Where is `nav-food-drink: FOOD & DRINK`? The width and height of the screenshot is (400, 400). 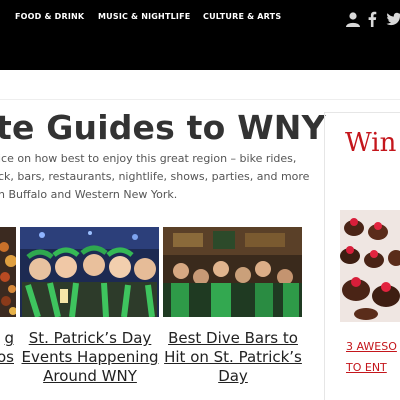 nav-food-drink: FOOD & DRINK is located at coordinates (49, 16).